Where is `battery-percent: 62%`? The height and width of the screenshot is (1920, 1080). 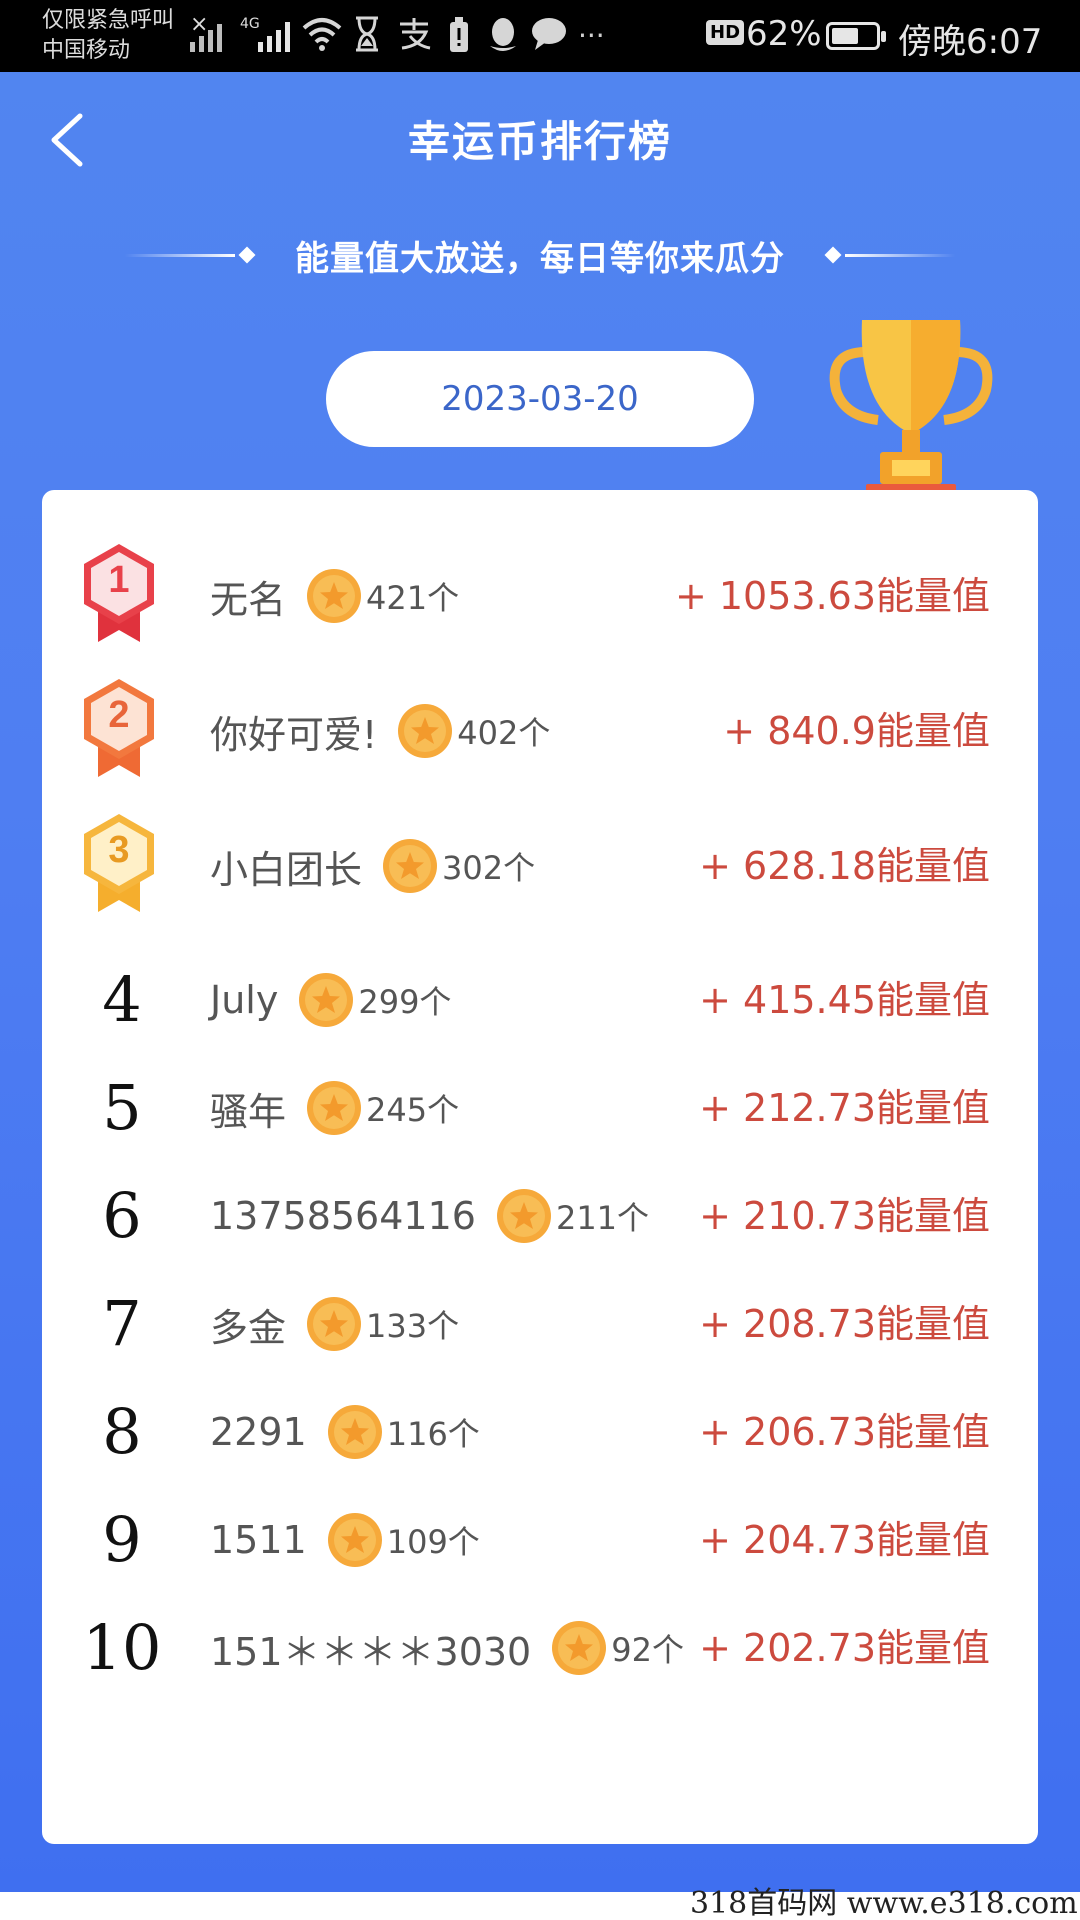 battery-percent: 62% is located at coordinates (784, 34).